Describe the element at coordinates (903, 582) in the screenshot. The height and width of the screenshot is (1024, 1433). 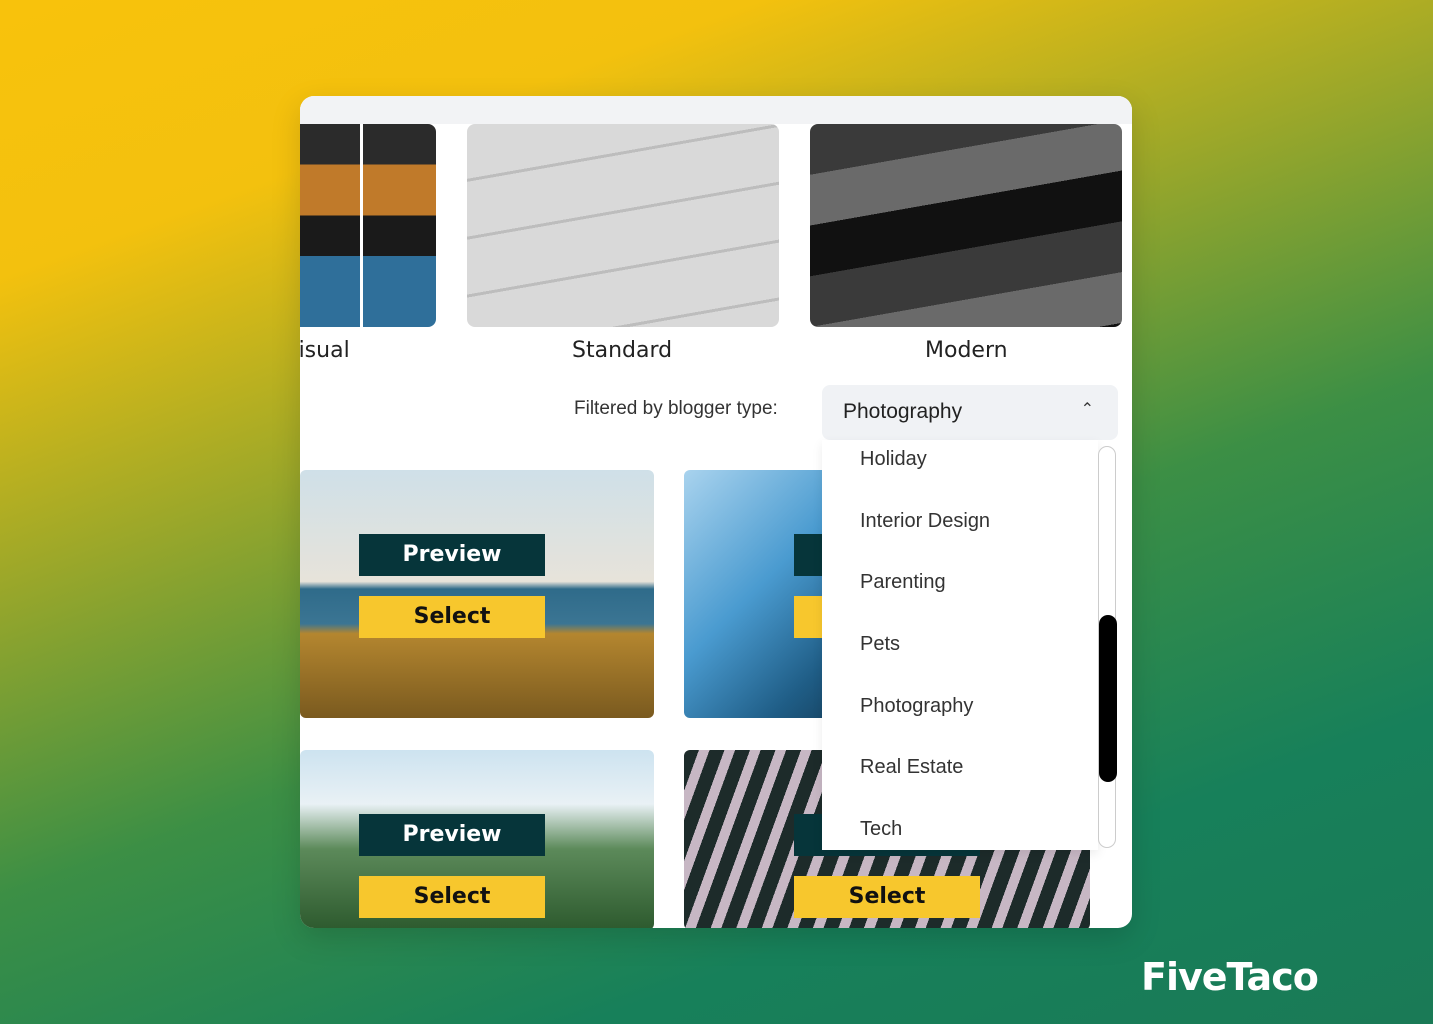
I see `option-parenting: Parenting` at that location.